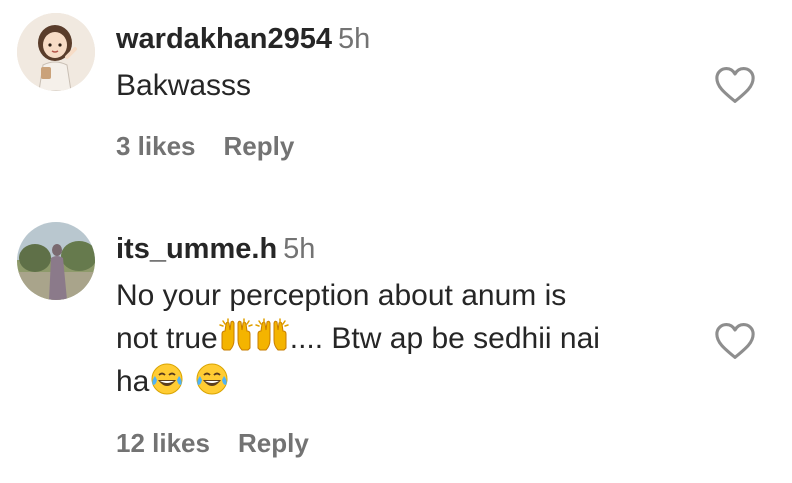  What do you see at coordinates (163, 443) in the screenshot?
I see `likes-count-button: 12 likes` at bounding box center [163, 443].